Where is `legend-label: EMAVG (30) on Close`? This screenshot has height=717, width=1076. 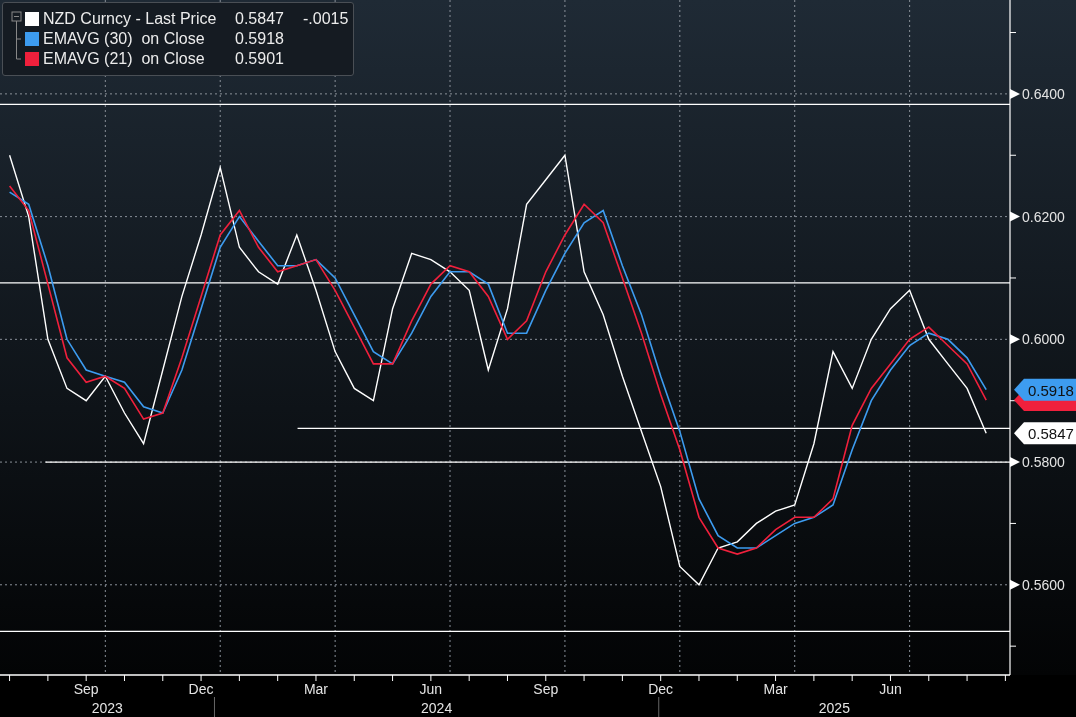 legend-label: EMAVG (30) on Close is located at coordinates (124, 39).